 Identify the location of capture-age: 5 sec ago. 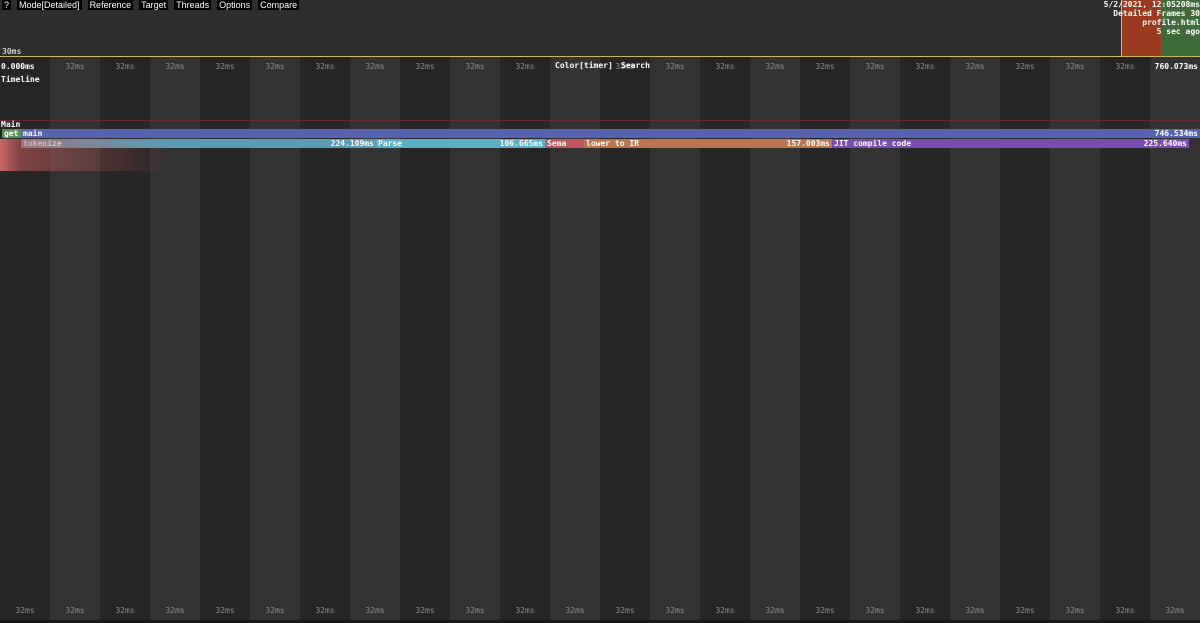
(1178, 31).